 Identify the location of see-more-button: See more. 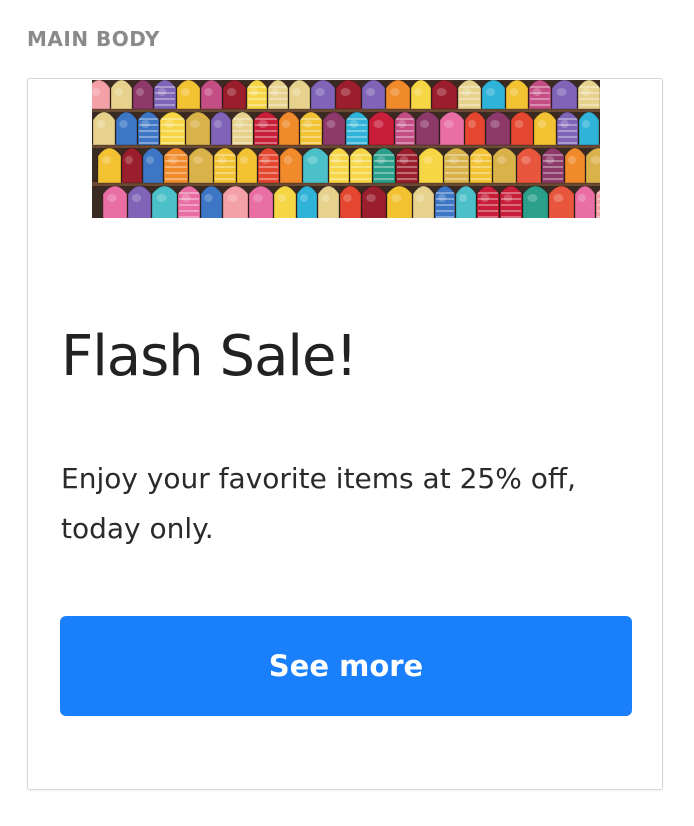
(346, 666).